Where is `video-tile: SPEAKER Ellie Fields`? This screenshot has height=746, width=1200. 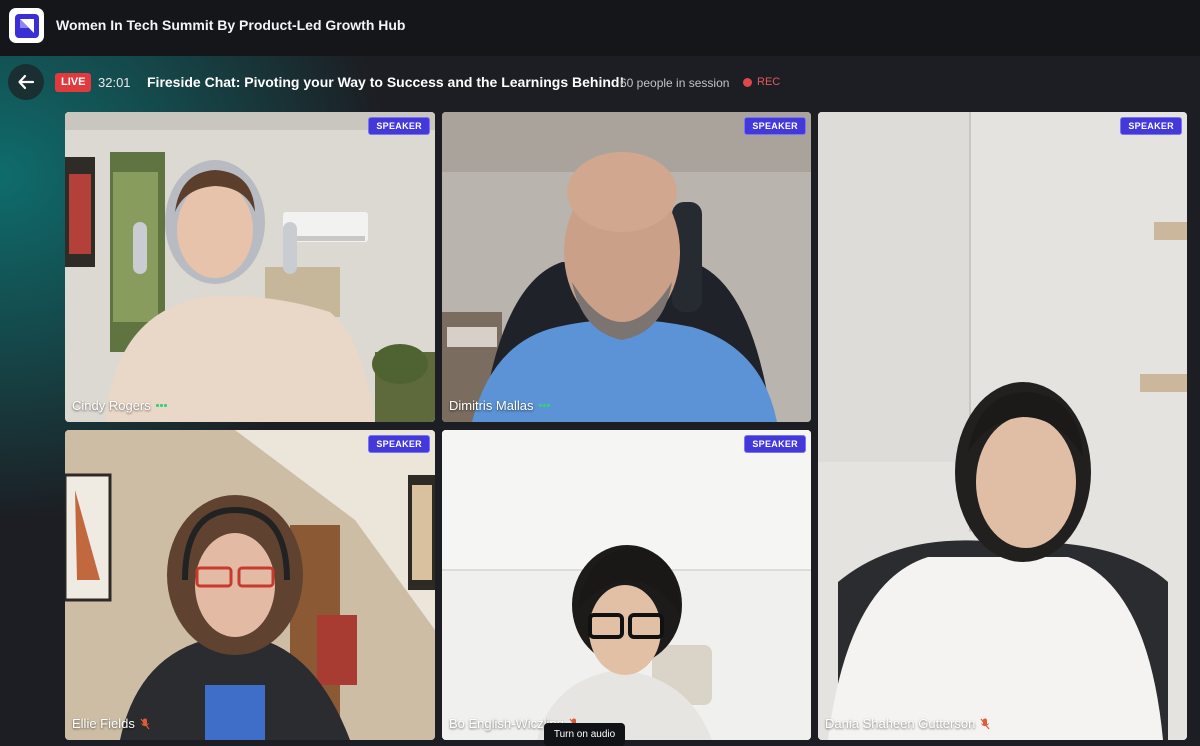
video-tile: SPEAKER Ellie Fields is located at coordinates (250, 585).